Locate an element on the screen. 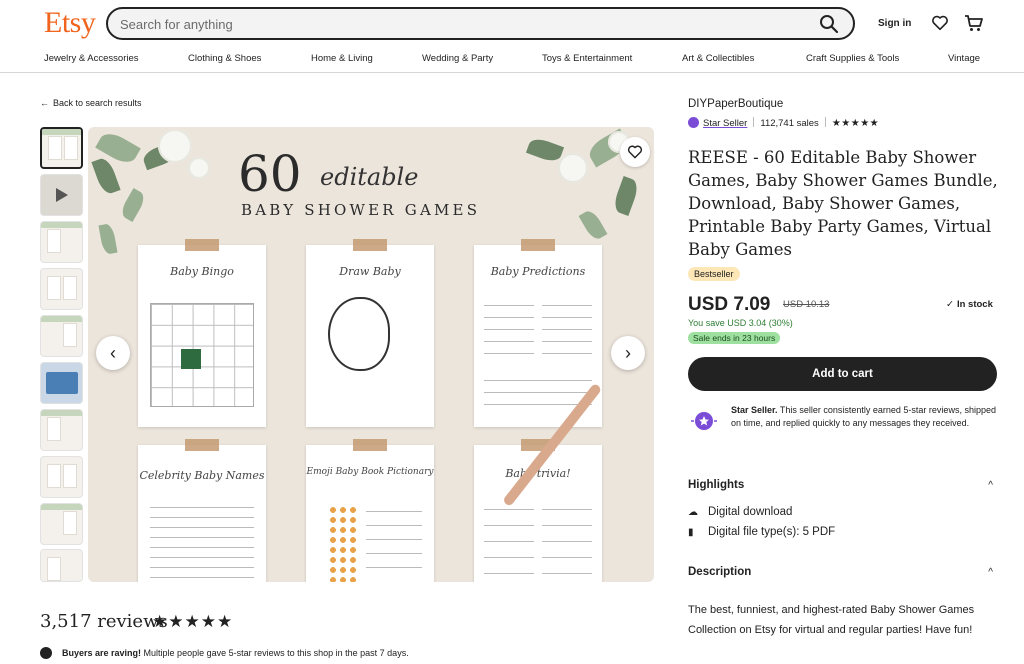 Image resolution: width=1024 pixels, height=664 pixels. description-heading: Description is located at coordinates (720, 572).